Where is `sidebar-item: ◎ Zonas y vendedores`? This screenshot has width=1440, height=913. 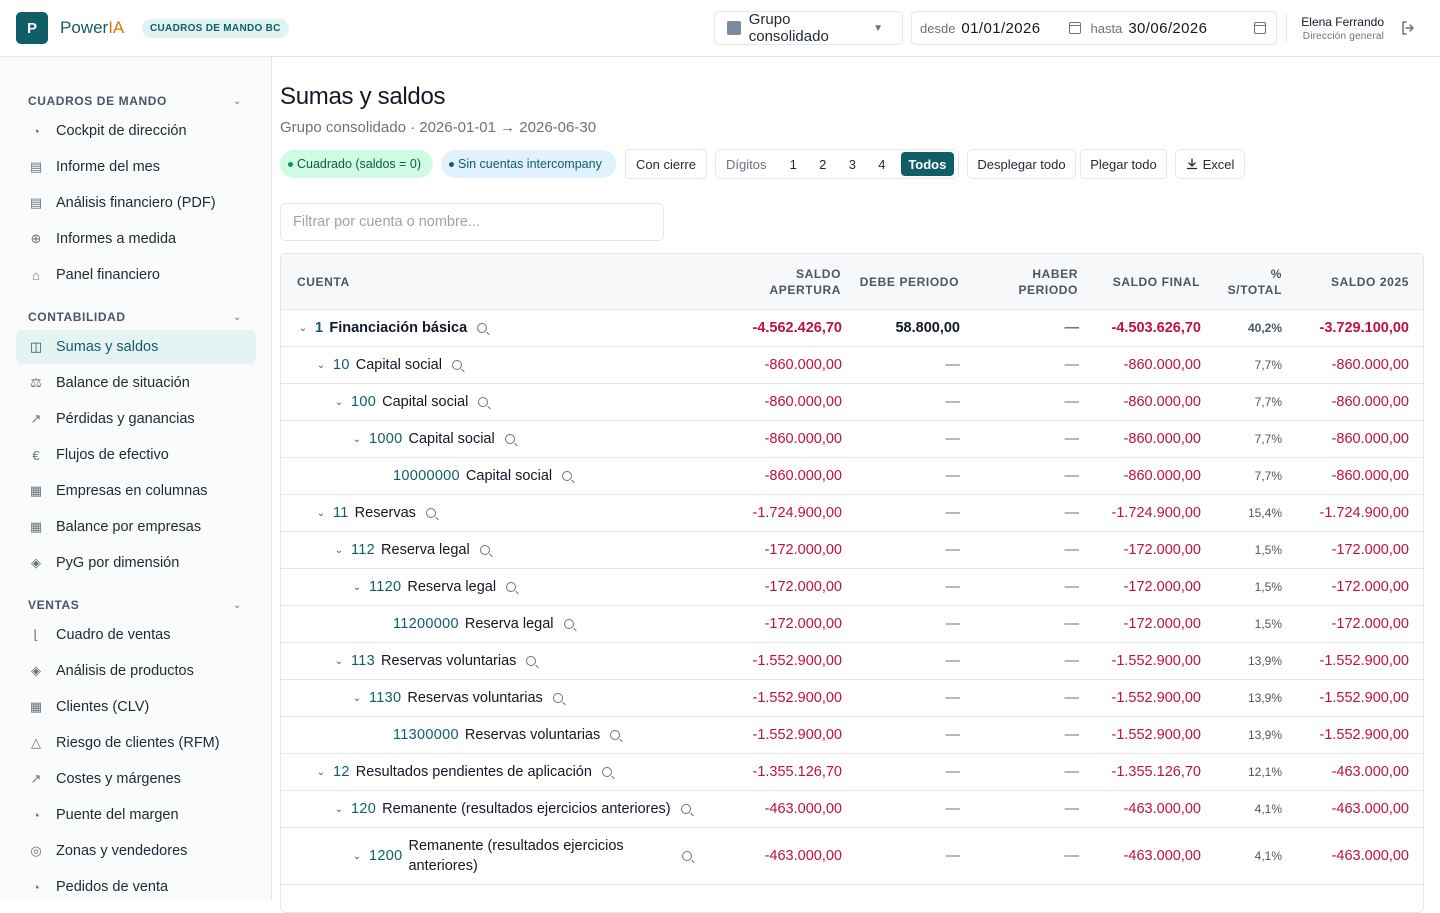
sidebar-item: ◎ Zonas y vendedores is located at coordinates (136, 851).